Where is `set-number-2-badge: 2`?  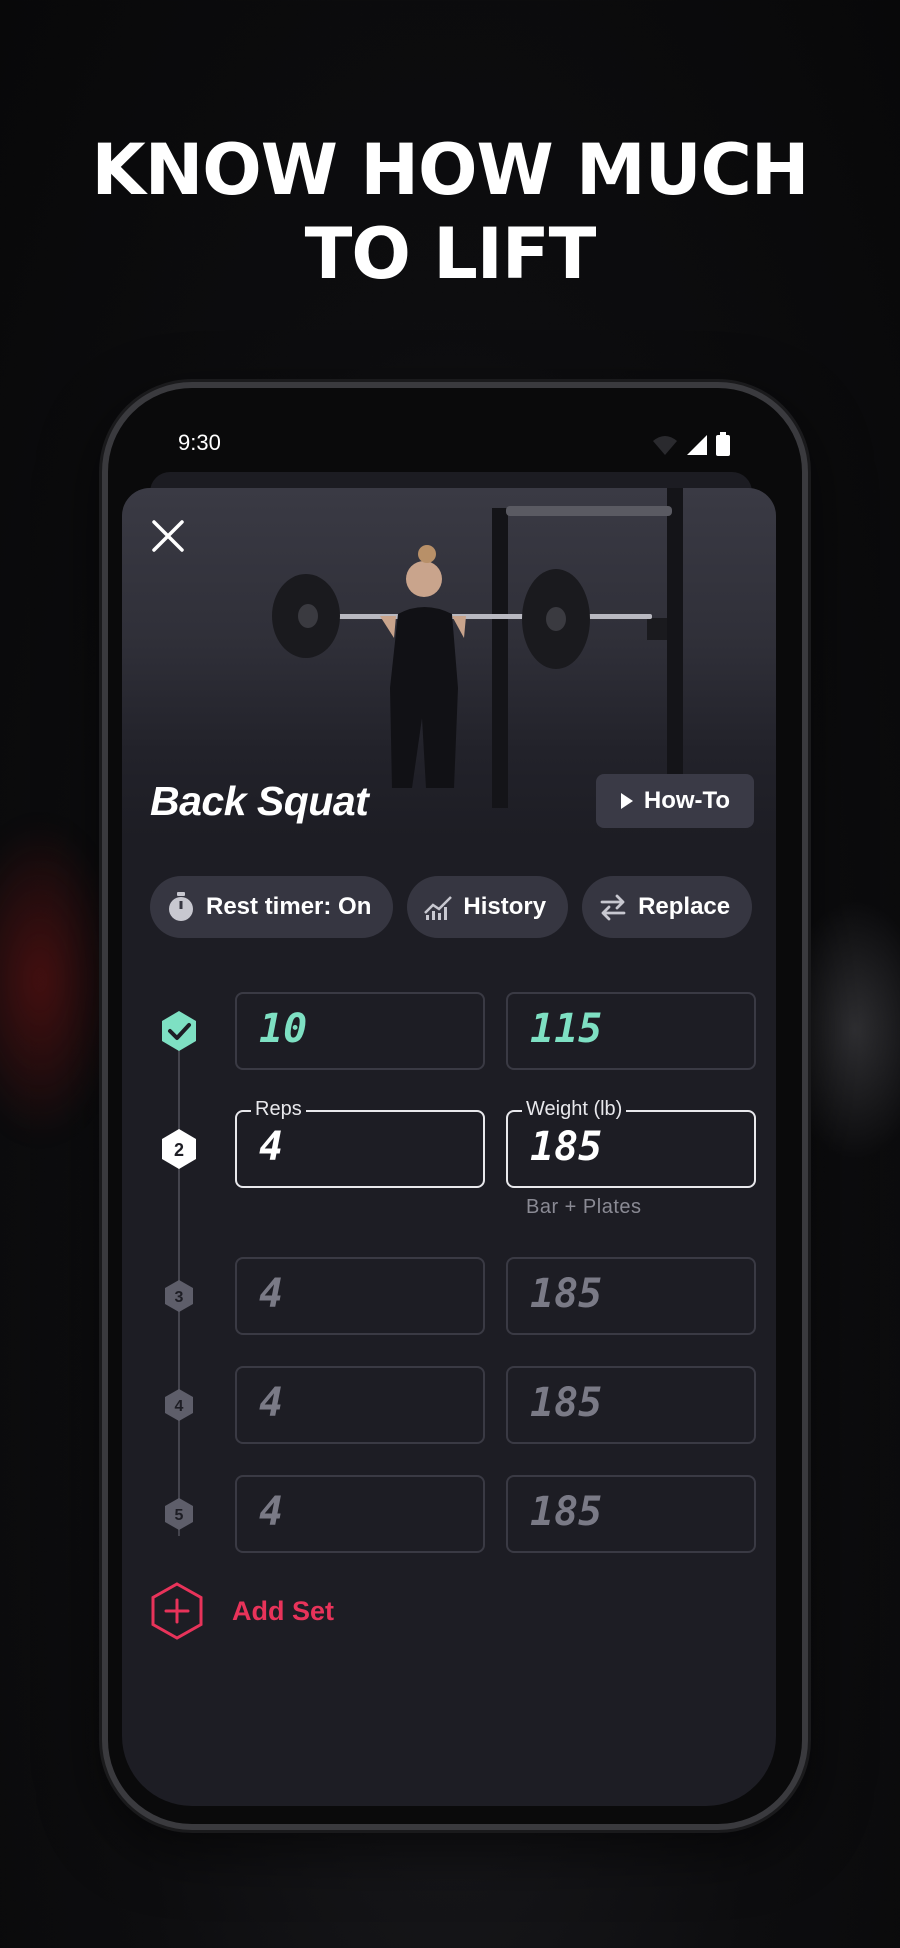
set-number-2-badge: 2 is located at coordinates (179, 1149).